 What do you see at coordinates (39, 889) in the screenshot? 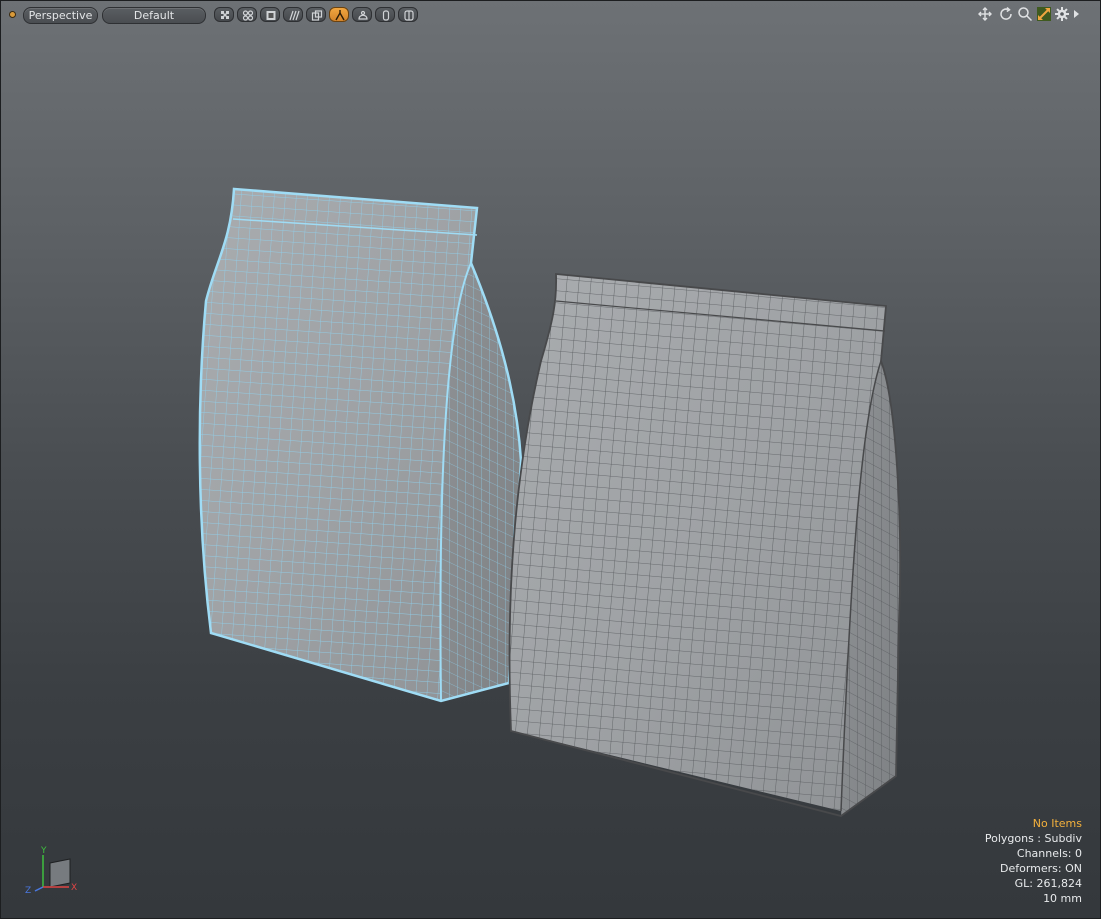
I see `z-axis-line` at bounding box center [39, 889].